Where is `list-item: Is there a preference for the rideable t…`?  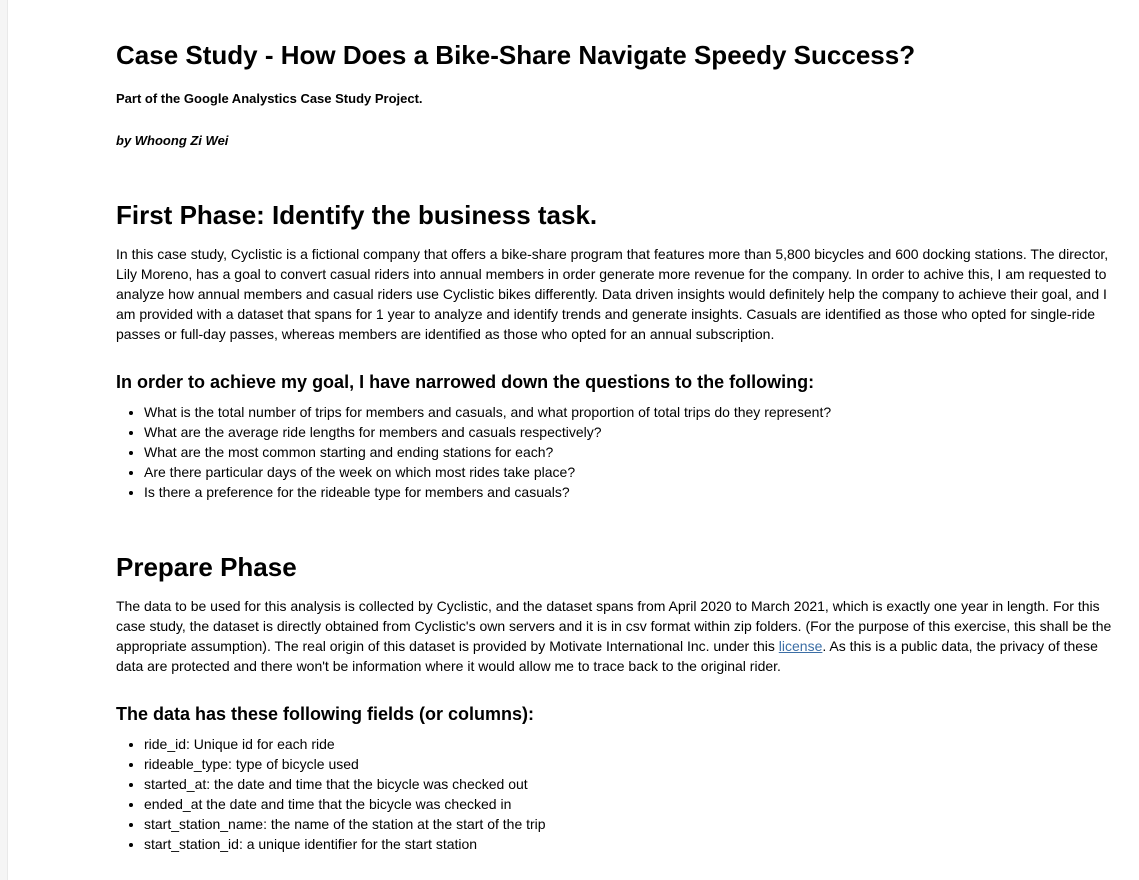
list-item: Is there a preference for the rideable t… is located at coordinates (635, 492).